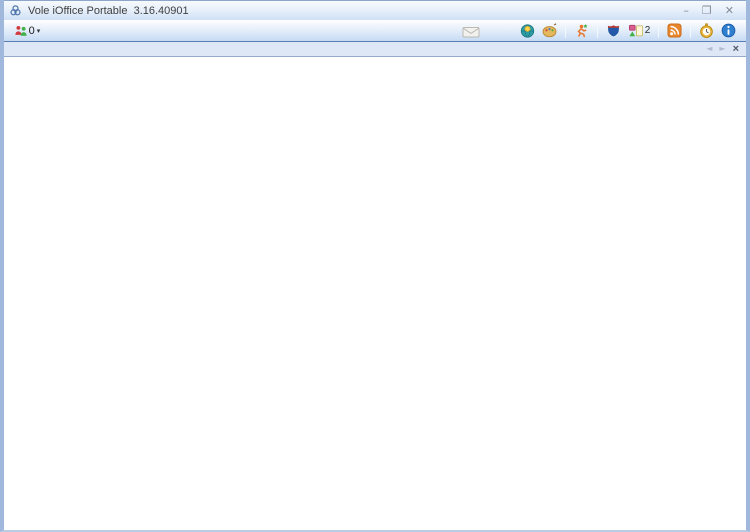 The image size is (750, 532). I want to click on road-sign-button, so click(613, 31).